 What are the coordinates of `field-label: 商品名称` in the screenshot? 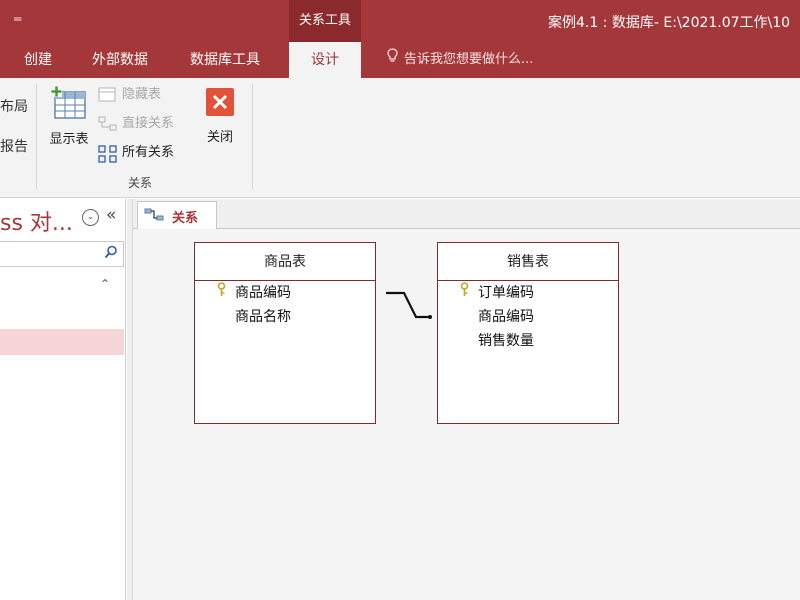 It's located at (263, 317).